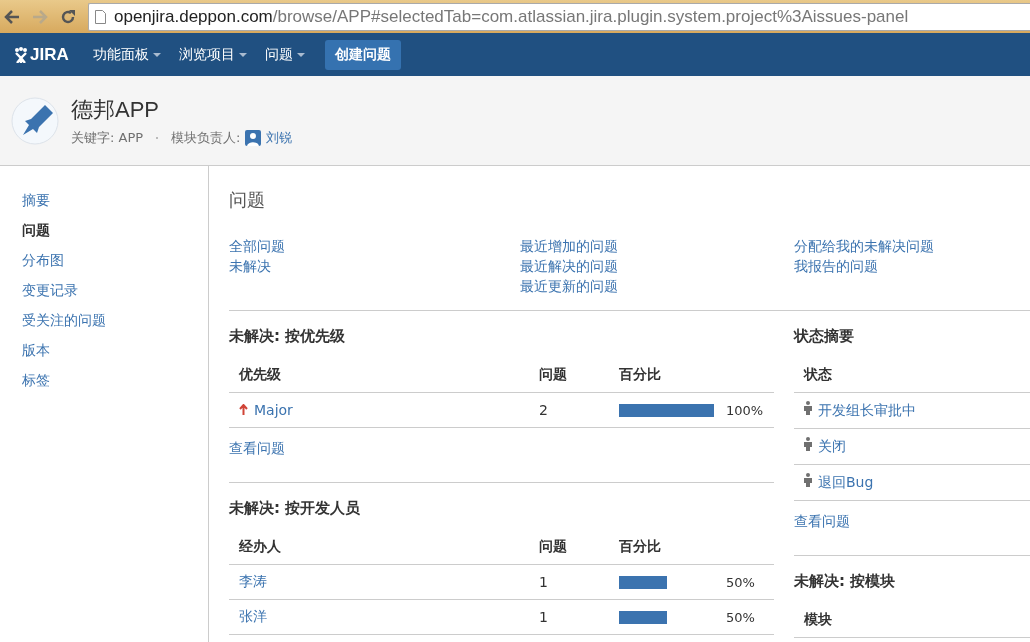  What do you see at coordinates (284, 54) in the screenshot?
I see `nav-menu: 问题` at bounding box center [284, 54].